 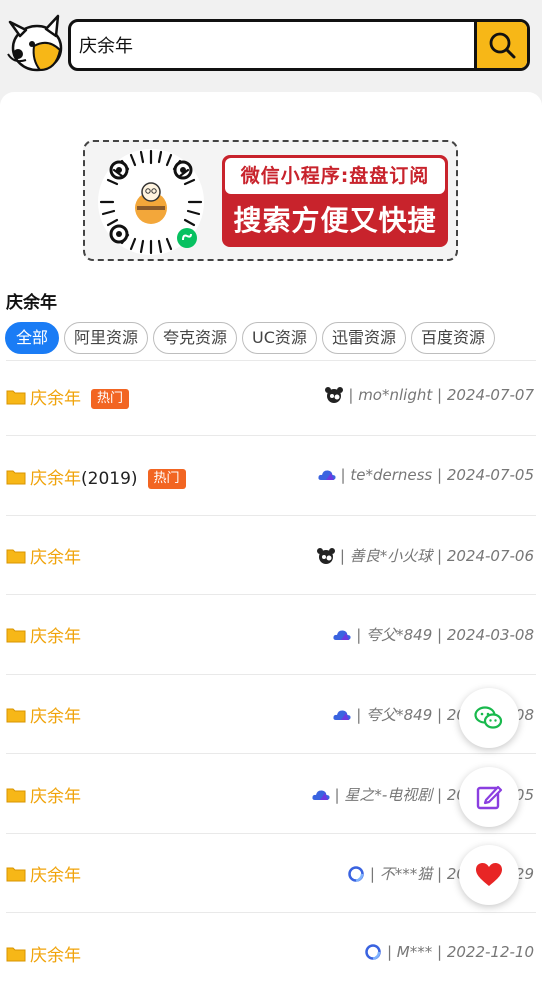 I want to click on result-meta: | 夸父*849 | 2024-03-08, so click(x=433, y=634).